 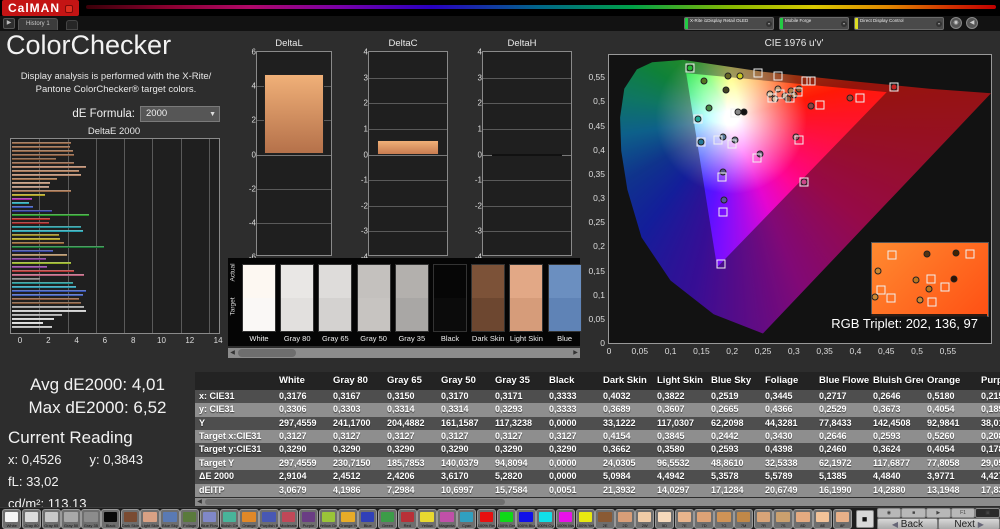 What do you see at coordinates (209, 518) in the screenshot?
I see `patch-chip-blue-flower: Blue Flower` at bounding box center [209, 518].